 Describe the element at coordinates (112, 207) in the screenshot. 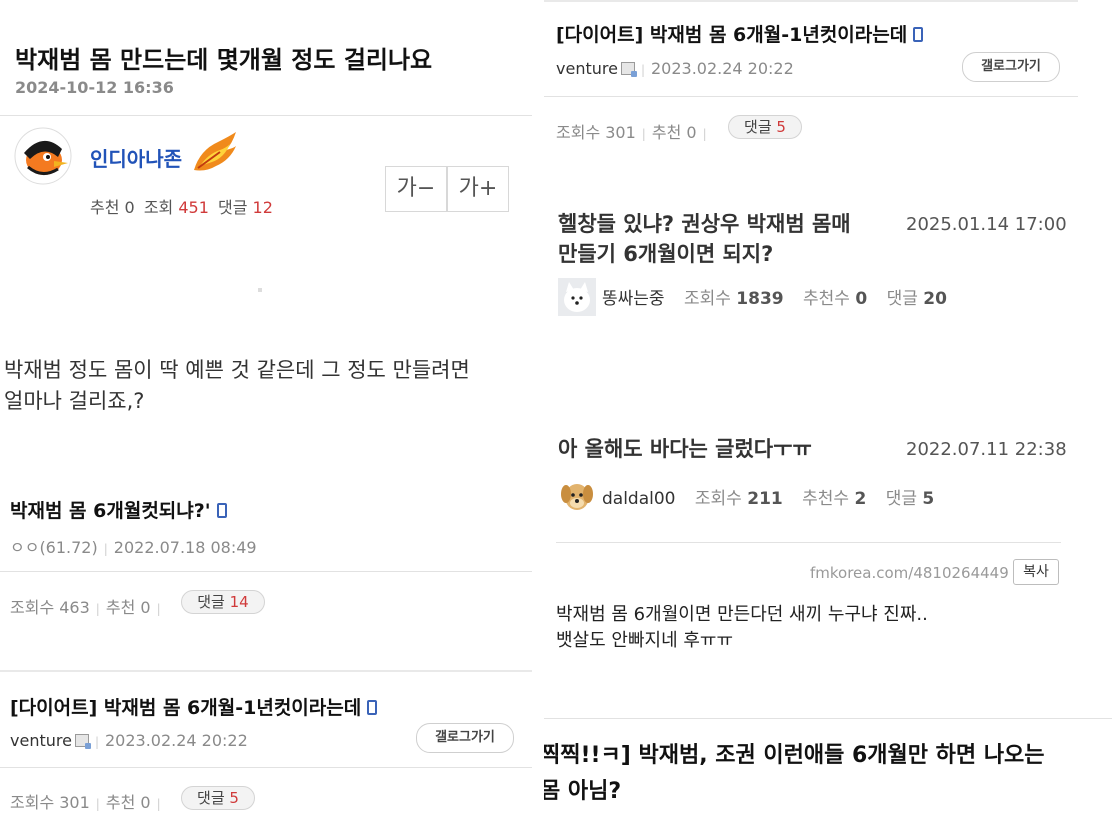

I see `recommend-count: 추천 0` at that location.